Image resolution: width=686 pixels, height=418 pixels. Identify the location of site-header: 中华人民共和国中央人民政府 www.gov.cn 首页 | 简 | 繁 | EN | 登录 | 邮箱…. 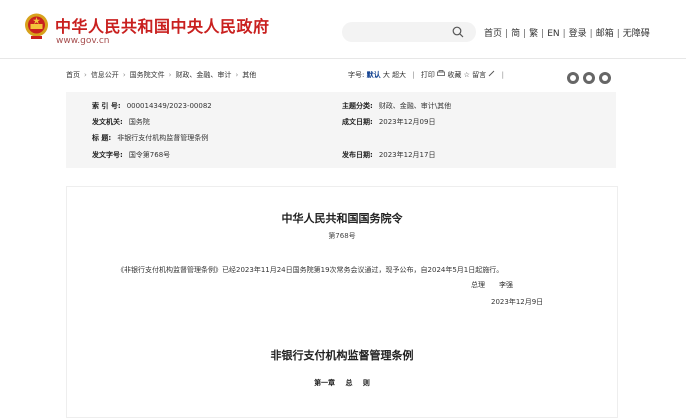
(343, 29).